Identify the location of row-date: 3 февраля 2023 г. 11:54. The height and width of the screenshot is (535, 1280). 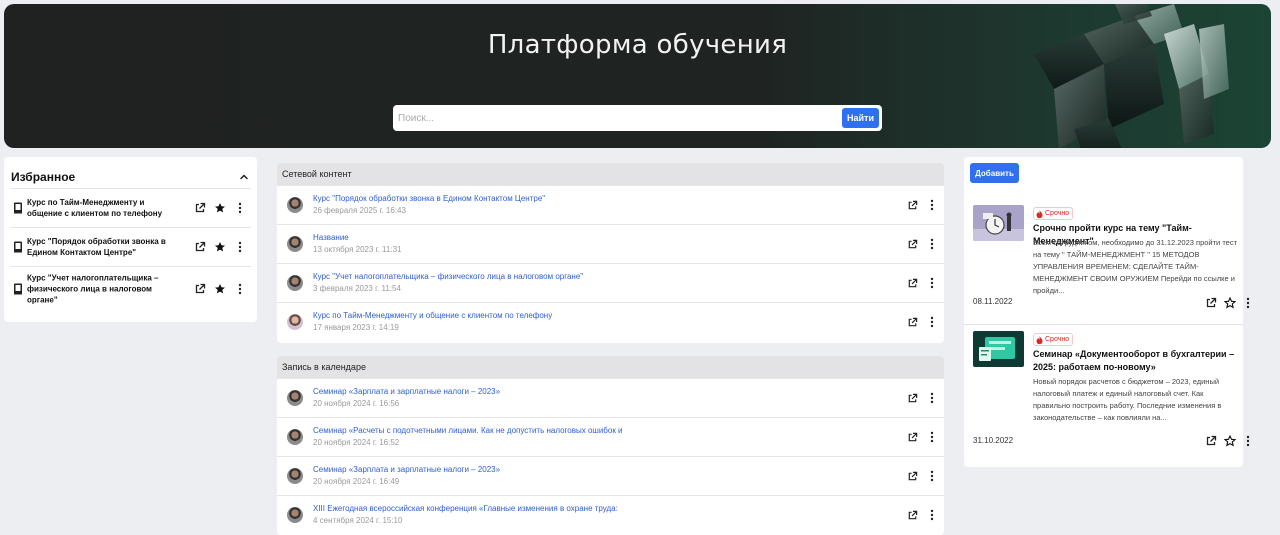
(357, 288).